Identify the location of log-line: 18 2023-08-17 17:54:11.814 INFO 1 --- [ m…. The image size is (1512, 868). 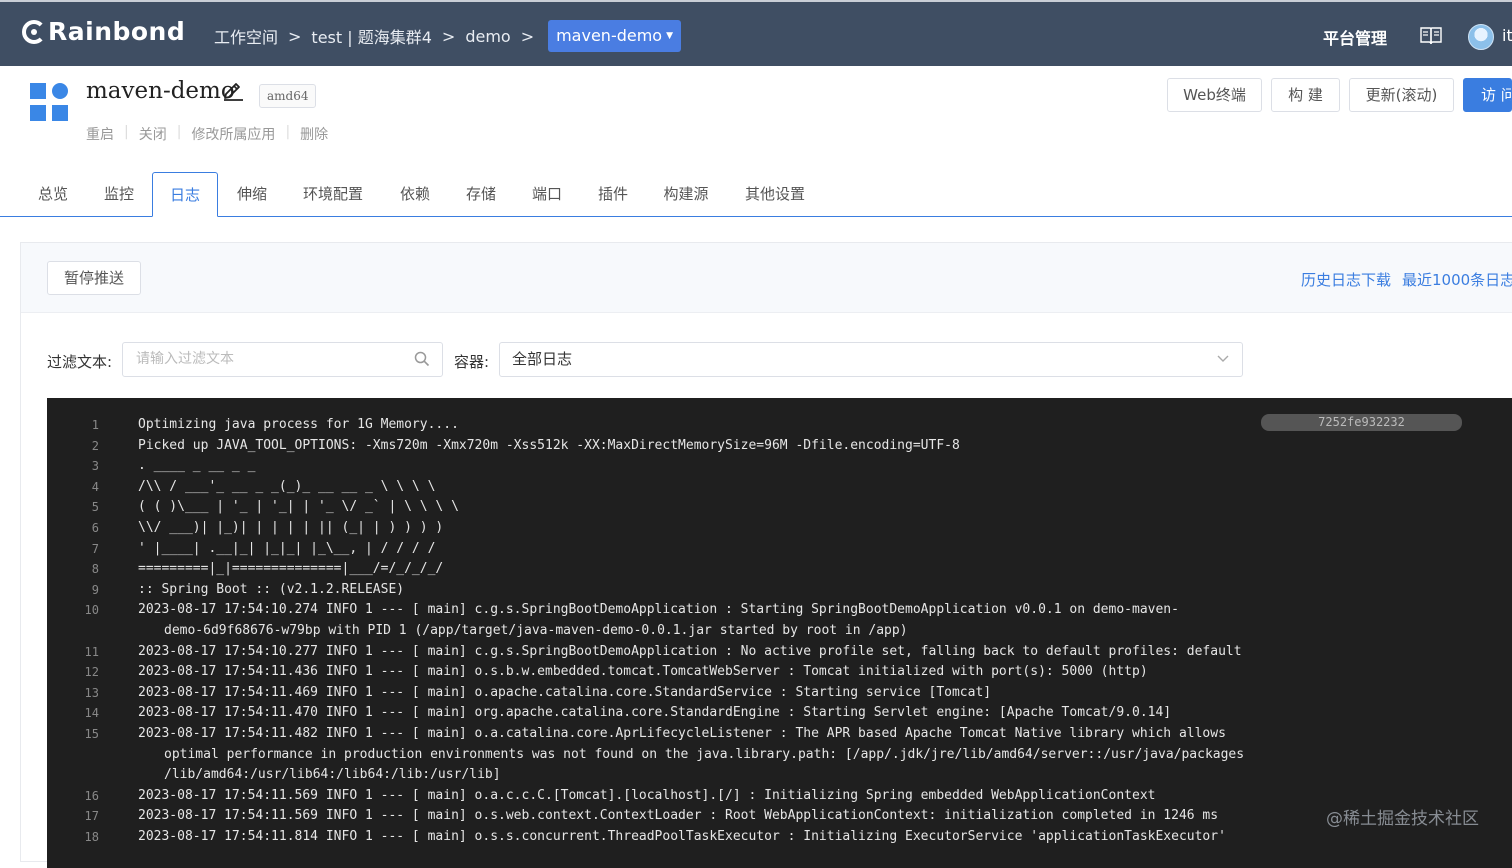
(652, 837).